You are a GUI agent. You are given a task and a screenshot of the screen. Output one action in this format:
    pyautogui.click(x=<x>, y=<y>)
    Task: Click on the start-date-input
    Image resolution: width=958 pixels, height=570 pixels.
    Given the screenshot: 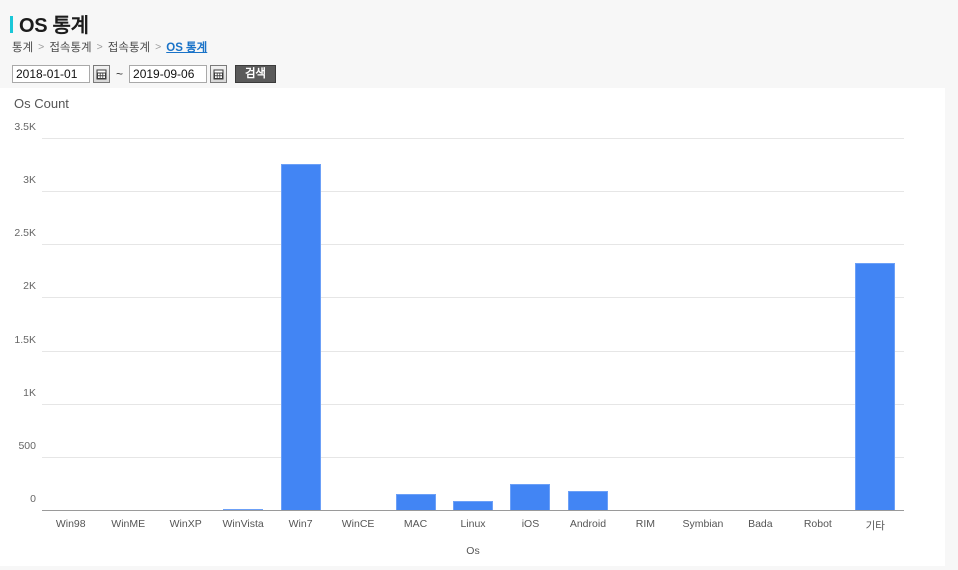 What is the action you would take?
    pyautogui.click(x=51, y=74)
    